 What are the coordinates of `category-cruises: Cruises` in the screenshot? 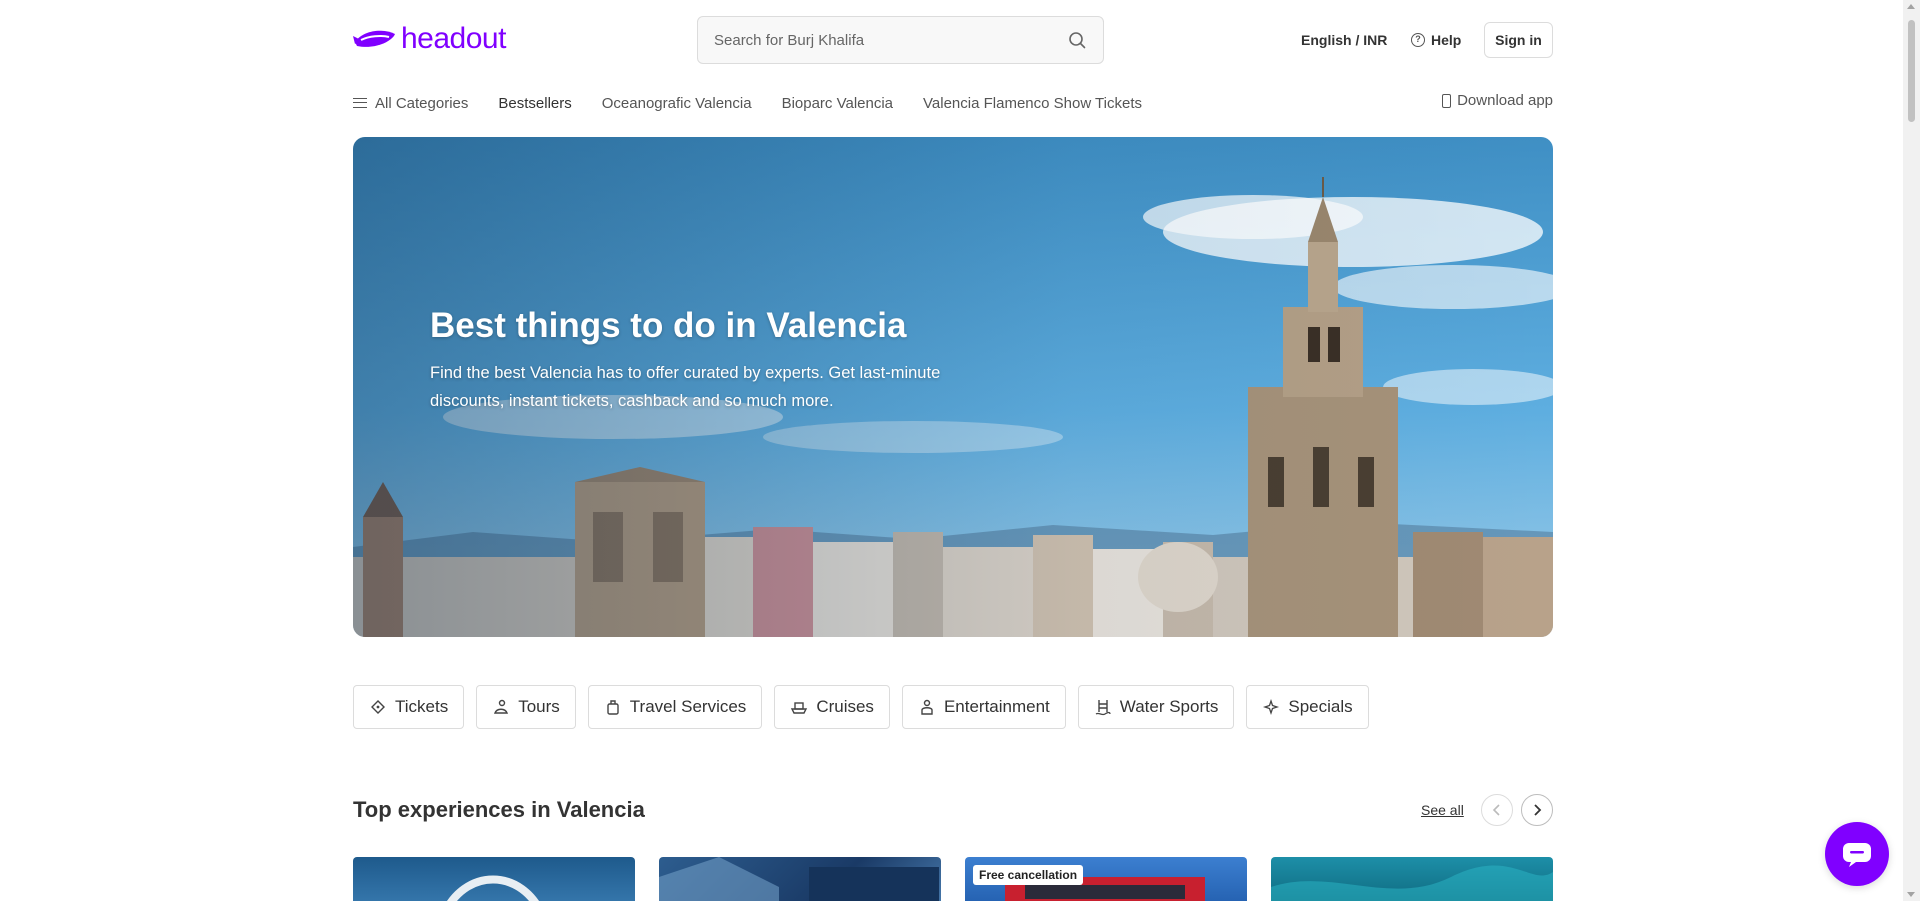 It's located at (832, 707).